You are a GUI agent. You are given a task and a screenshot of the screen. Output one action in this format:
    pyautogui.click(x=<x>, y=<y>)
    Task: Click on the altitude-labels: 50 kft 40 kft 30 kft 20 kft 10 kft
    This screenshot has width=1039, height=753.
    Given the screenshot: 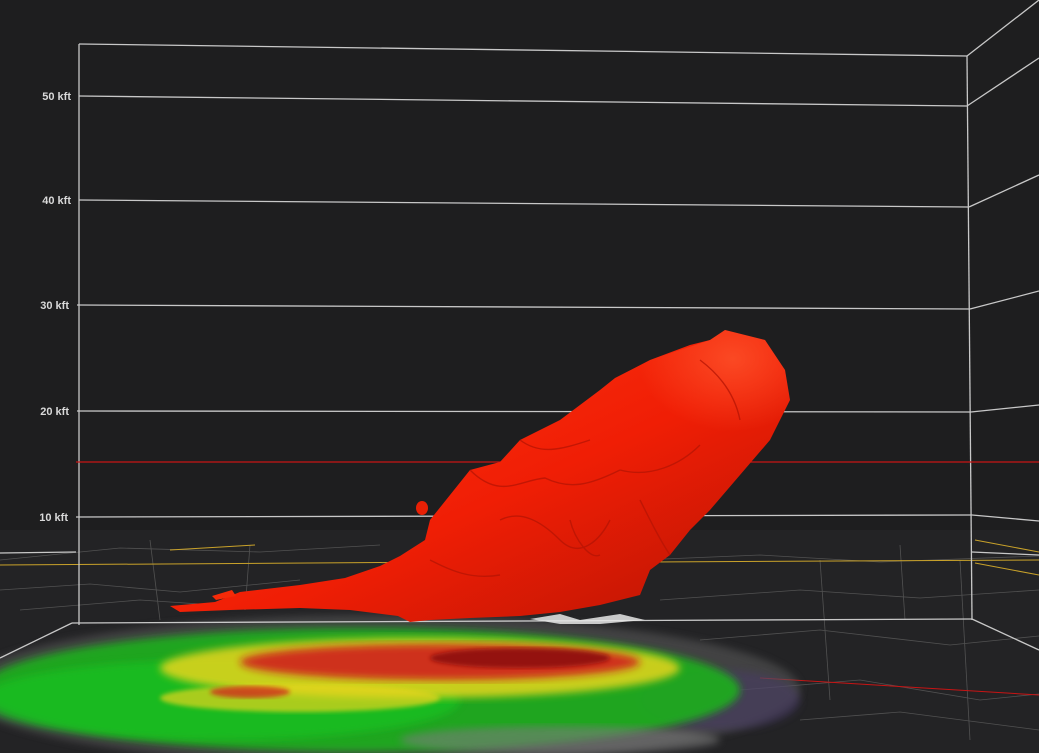 What is the action you would take?
    pyautogui.click(x=55, y=307)
    